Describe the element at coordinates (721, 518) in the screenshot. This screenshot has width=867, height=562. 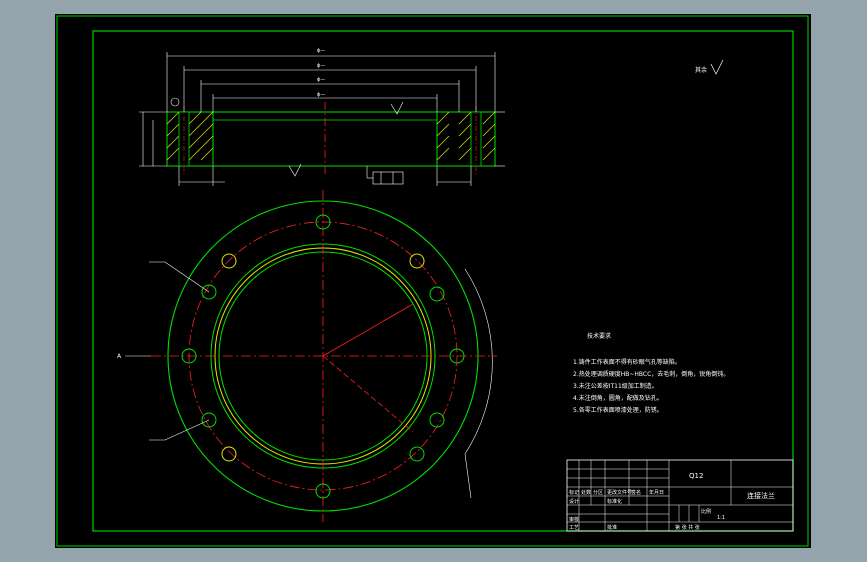
I see `tb-scale-value: 1:1` at that location.